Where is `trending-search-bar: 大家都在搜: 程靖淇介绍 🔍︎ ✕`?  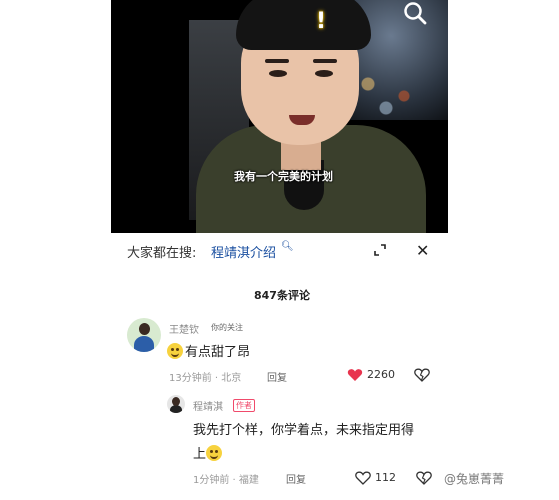
trending-search-bar: 大家都在搜: 程靖淇介绍 🔍︎ ✕ is located at coordinates (279, 250).